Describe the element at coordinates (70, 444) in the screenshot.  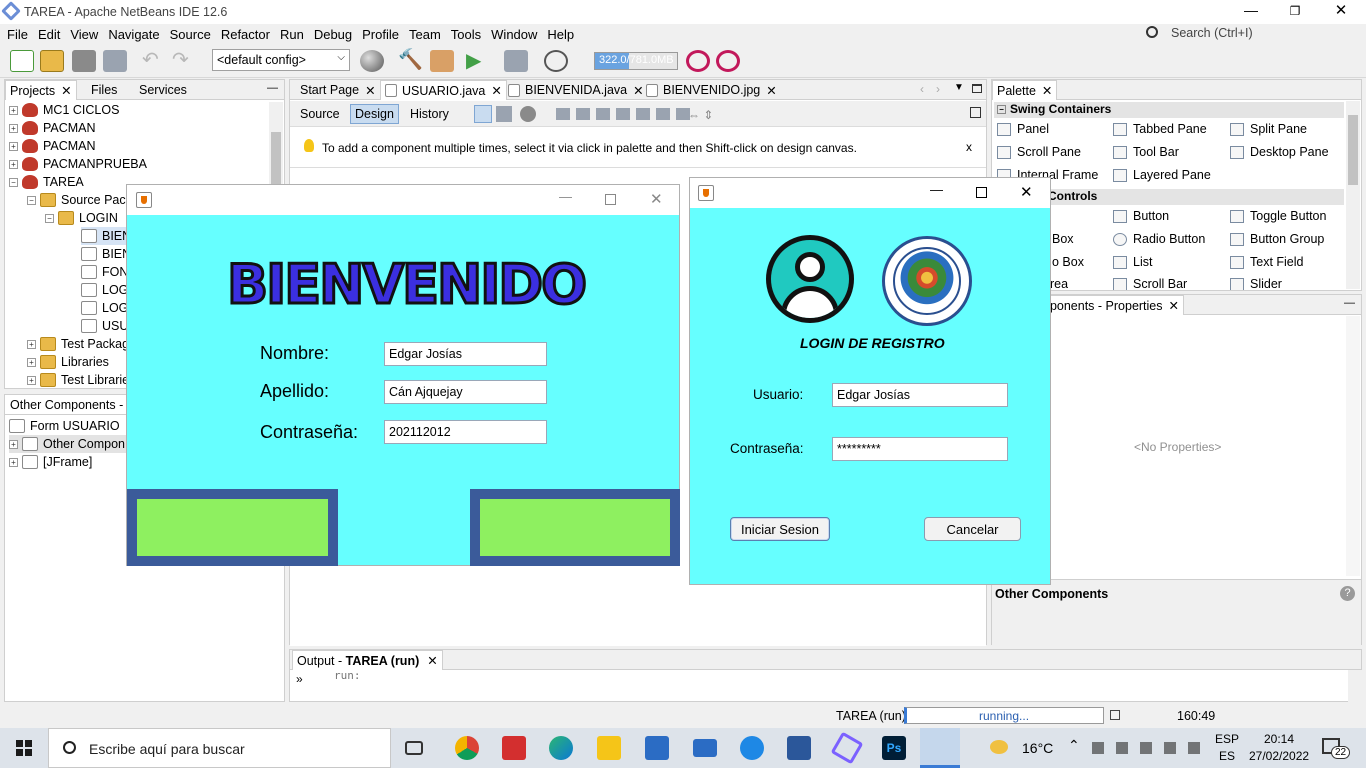
I see `nav-other-components: + Other Compon` at that location.